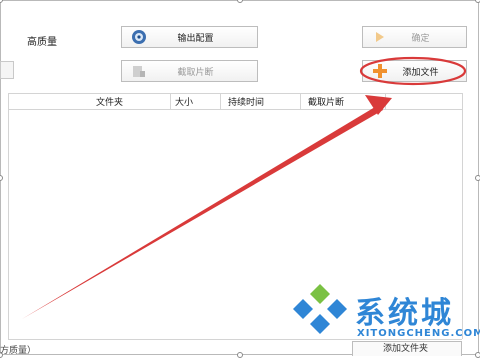 The image size is (480, 358). What do you see at coordinates (413, 71) in the screenshot?
I see `highlight-ellipse` at bounding box center [413, 71].